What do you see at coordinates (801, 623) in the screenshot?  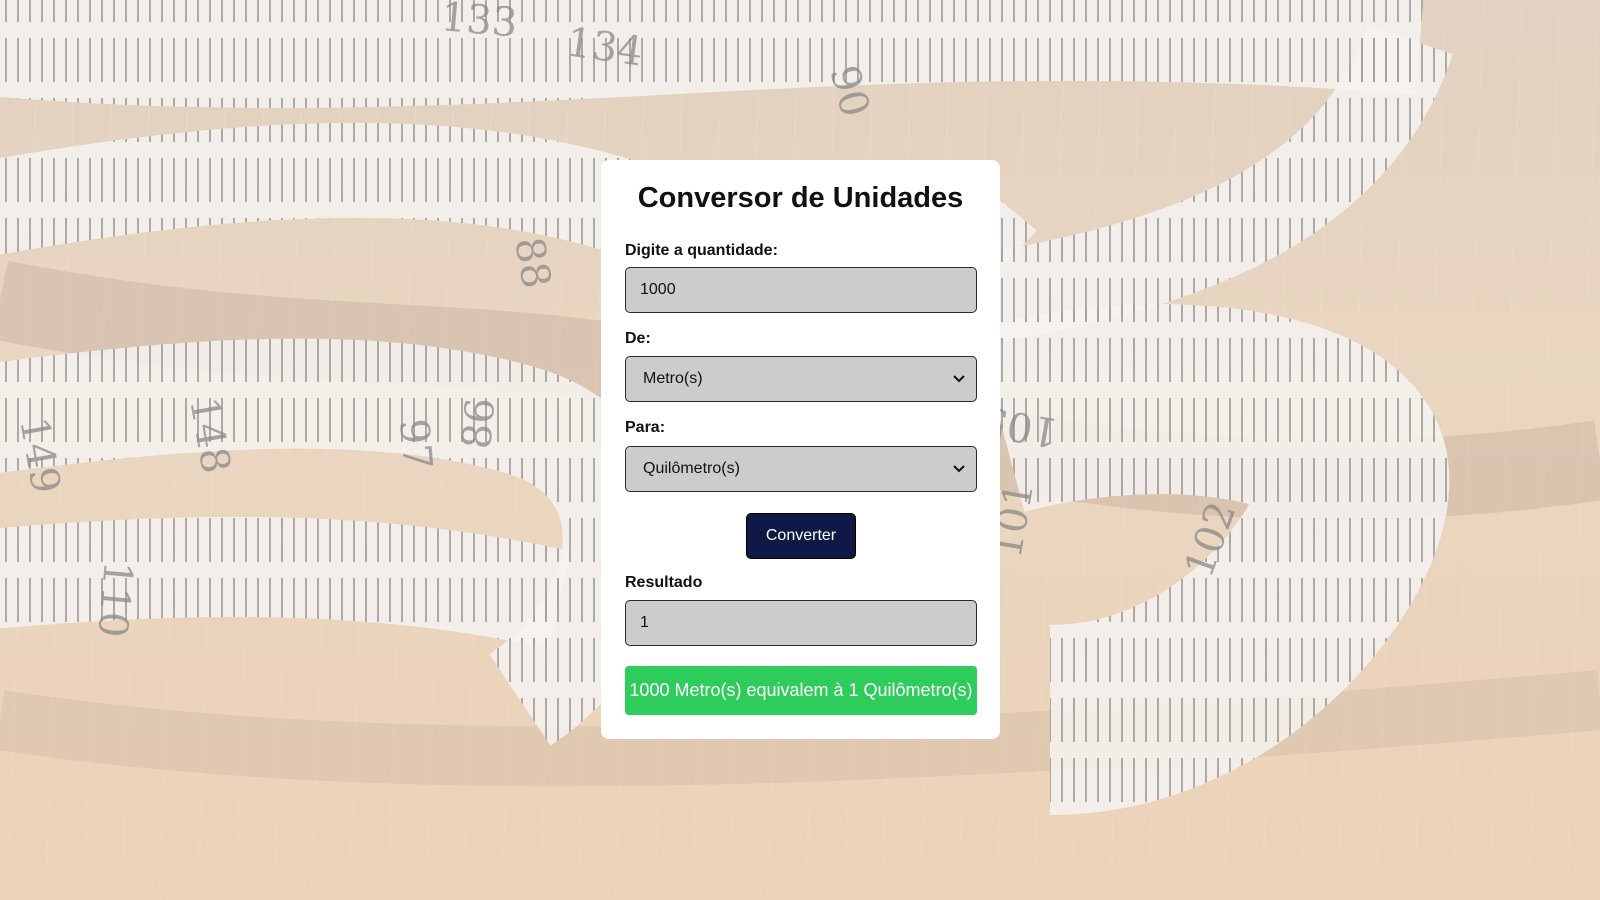 I see `result-output` at bounding box center [801, 623].